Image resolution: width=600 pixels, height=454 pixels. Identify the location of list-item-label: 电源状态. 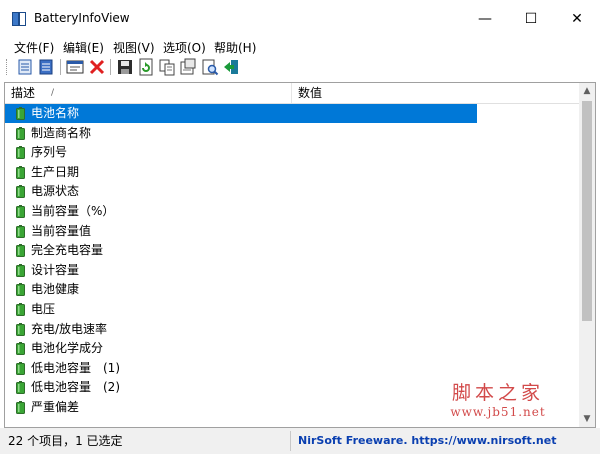
(55, 191).